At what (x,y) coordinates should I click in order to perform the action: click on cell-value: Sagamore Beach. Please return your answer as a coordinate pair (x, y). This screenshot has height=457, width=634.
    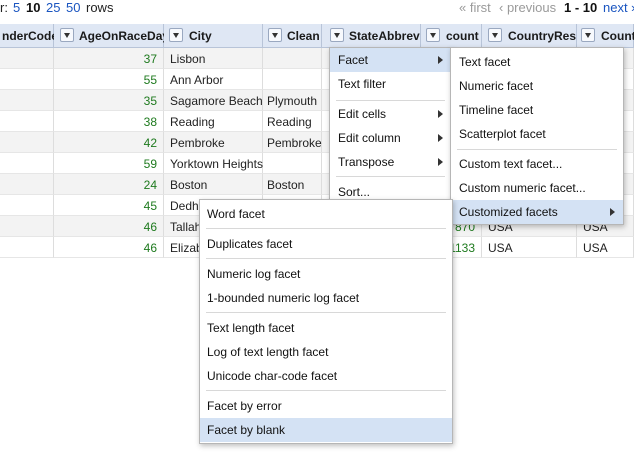
    Looking at the image, I should click on (216, 101).